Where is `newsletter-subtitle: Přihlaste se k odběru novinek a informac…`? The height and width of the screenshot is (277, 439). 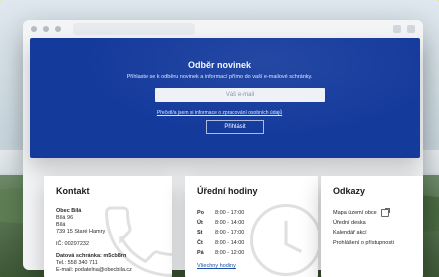
newsletter-subtitle: Přihlaste se k odběru novinek a informac… is located at coordinates (219, 77).